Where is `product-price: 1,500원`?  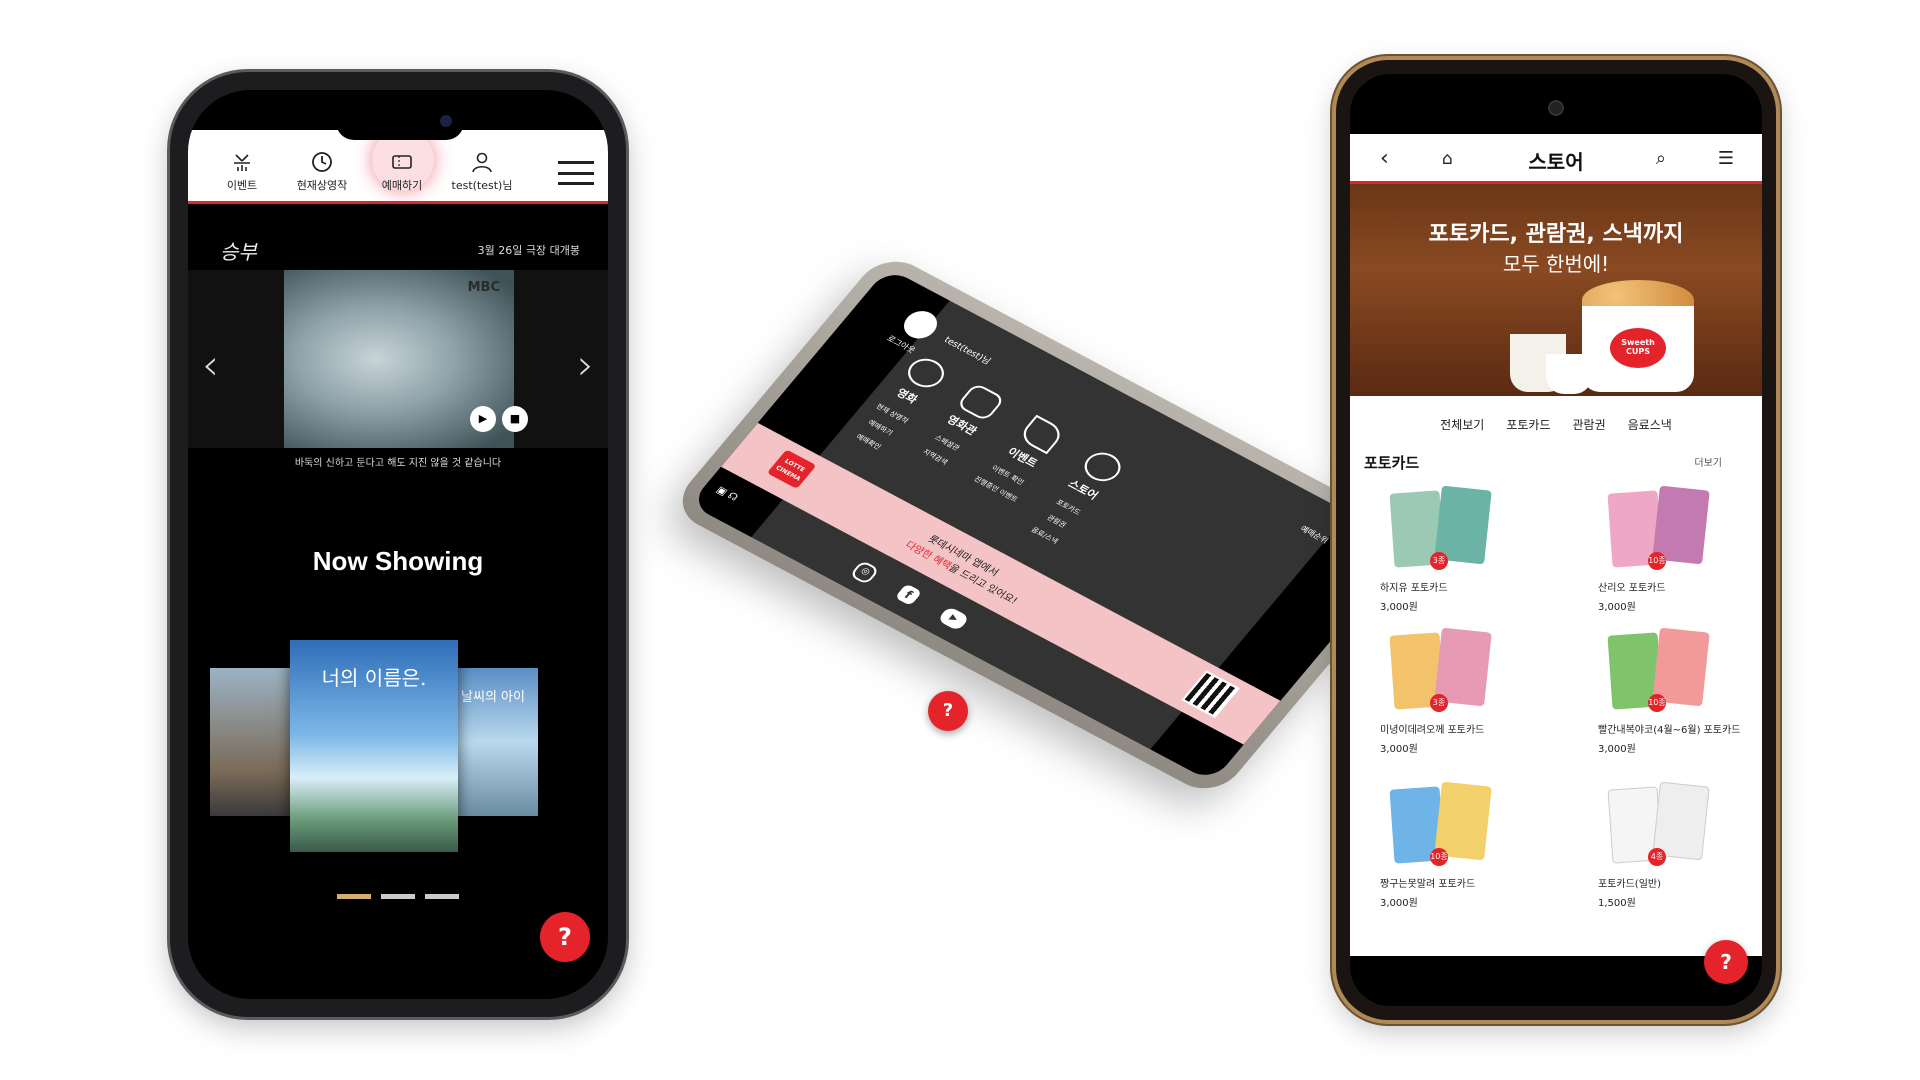
product-price: 1,500원 is located at coordinates (1617, 903).